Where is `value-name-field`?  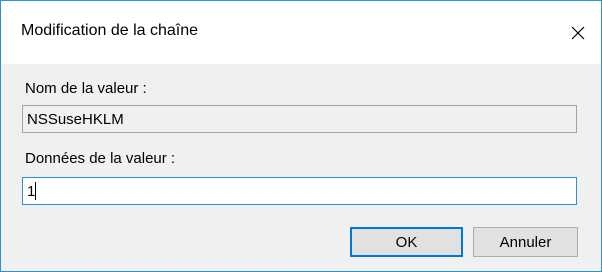
value-name-field is located at coordinates (299, 119).